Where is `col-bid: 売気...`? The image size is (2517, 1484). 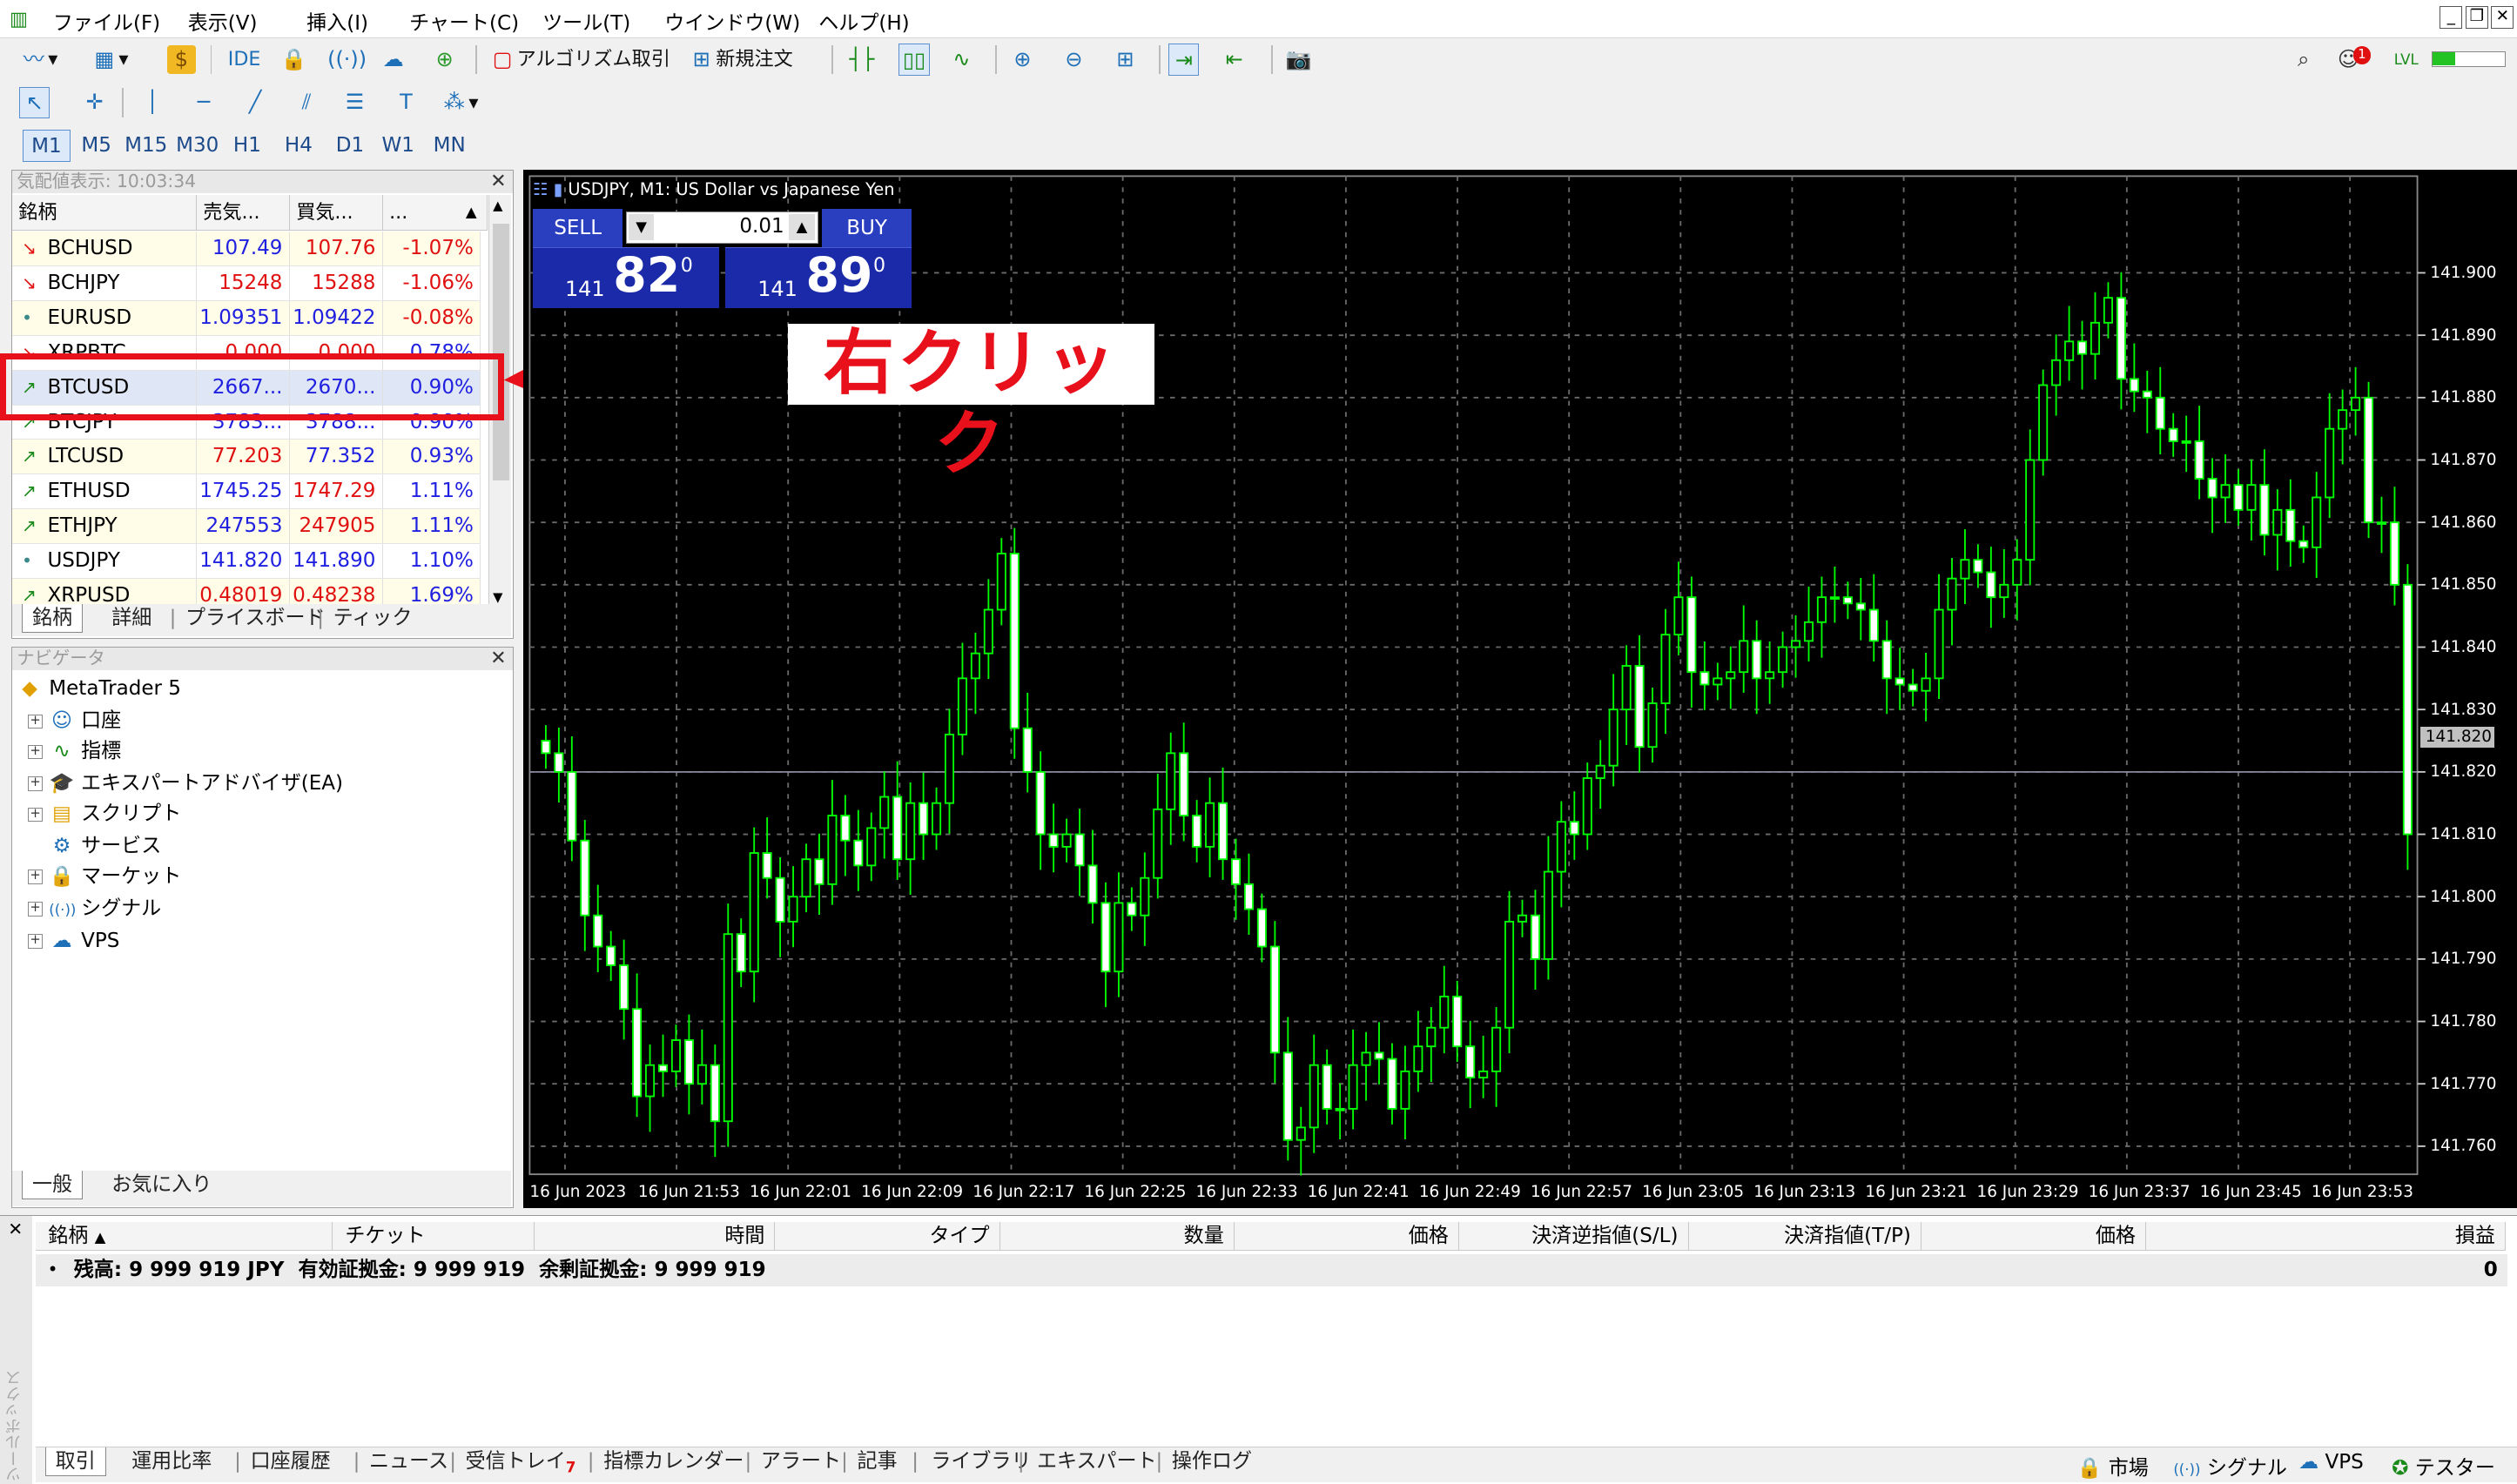 col-bid: 売気... is located at coordinates (243, 213).